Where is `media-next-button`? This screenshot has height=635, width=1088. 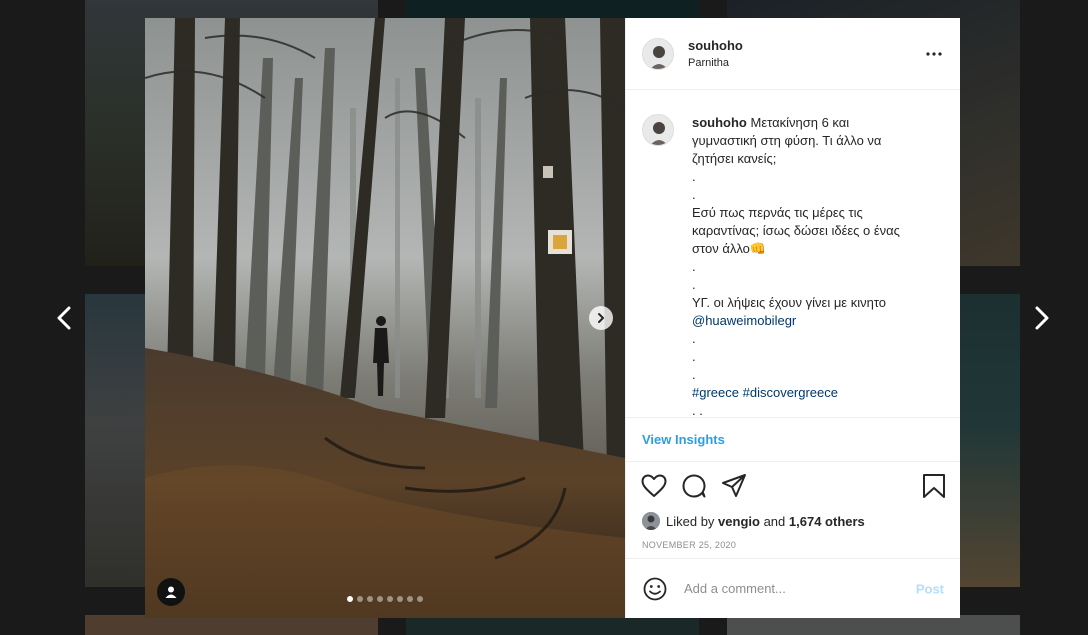 media-next-button is located at coordinates (601, 318).